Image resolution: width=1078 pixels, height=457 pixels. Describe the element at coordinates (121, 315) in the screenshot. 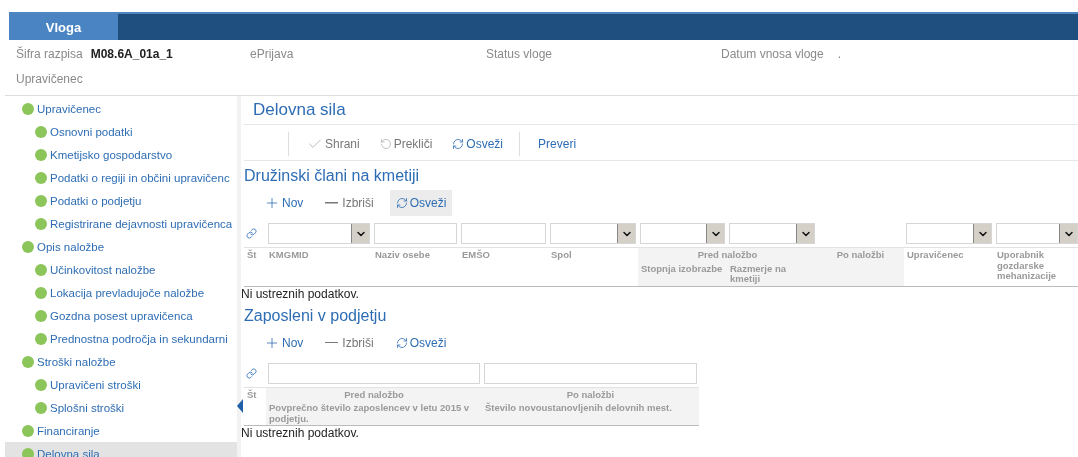

I see `nav-item: Gozdna posest upravičenca` at that location.